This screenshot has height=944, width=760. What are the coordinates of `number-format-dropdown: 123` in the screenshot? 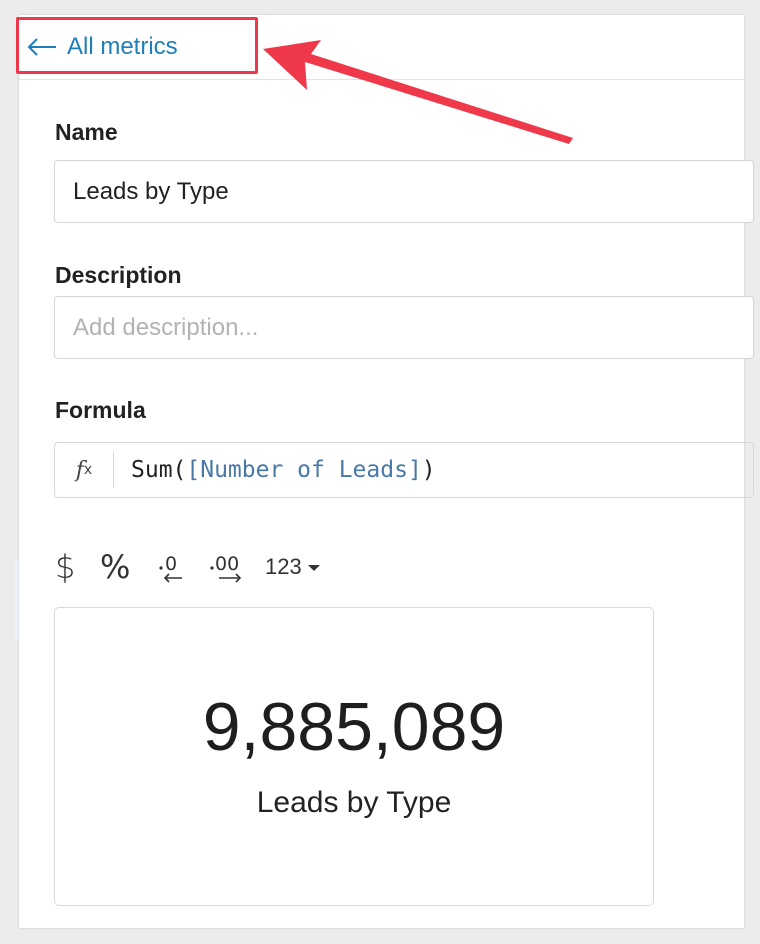 It's located at (292, 567).